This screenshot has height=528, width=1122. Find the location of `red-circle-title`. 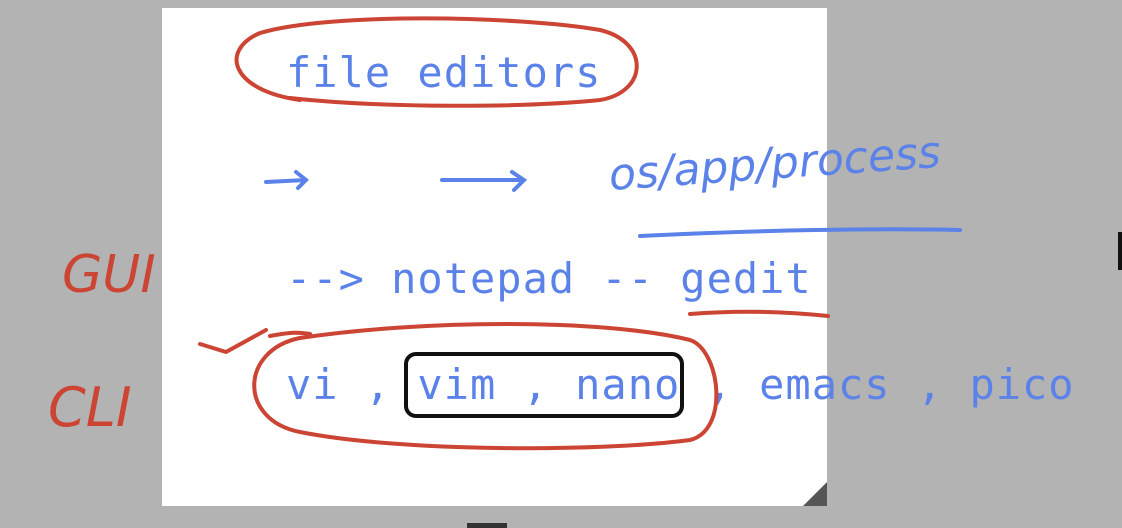

red-circle-title is located at coordinates (436, 62).